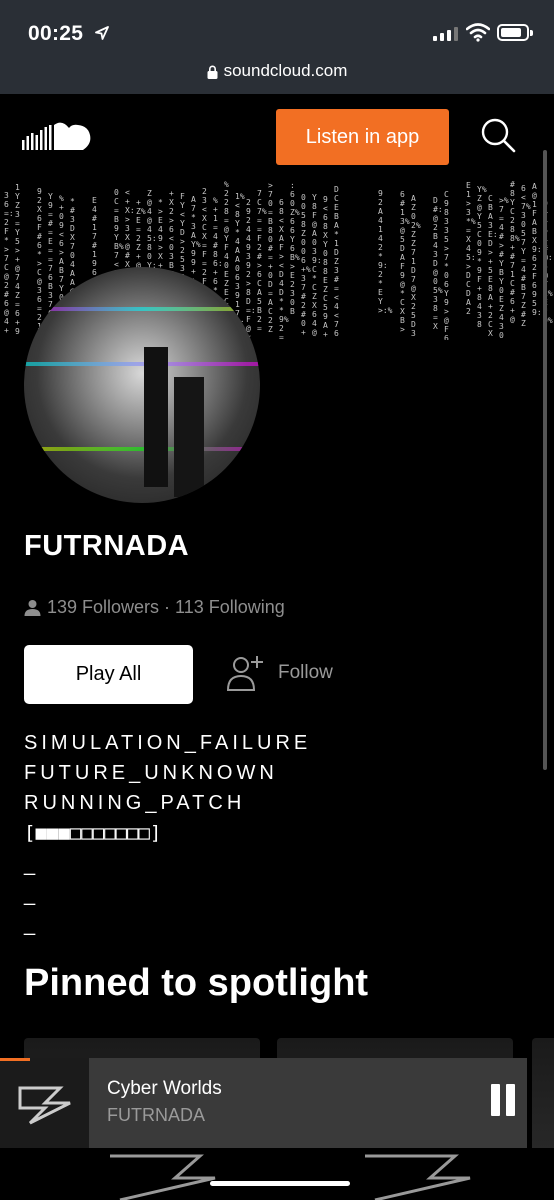 The height and width of the screenshot is (1200, 554). I want to click on banner-glyph-column: 6<7%3057Y=4#B7Z#Z, so click(526, 256).